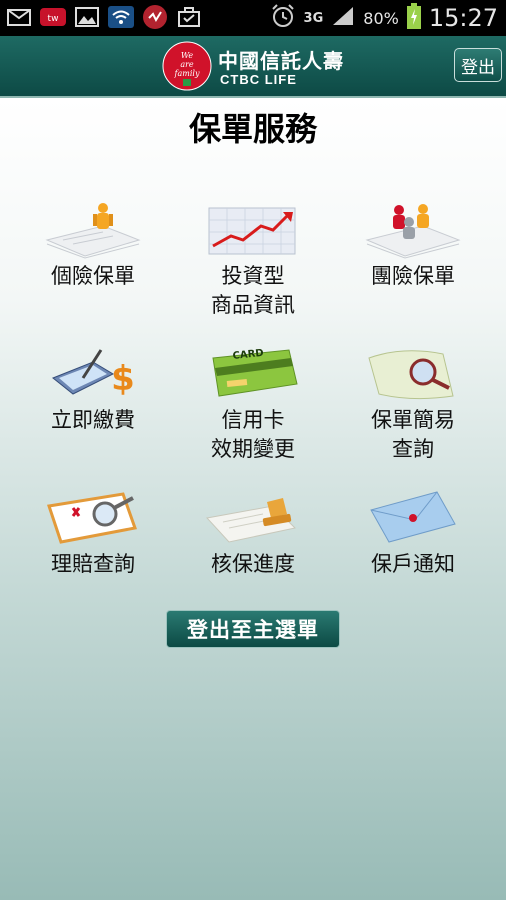 This screenshot has height=900, width=506. I want to click on group-policy-icon, so click(413, 231).